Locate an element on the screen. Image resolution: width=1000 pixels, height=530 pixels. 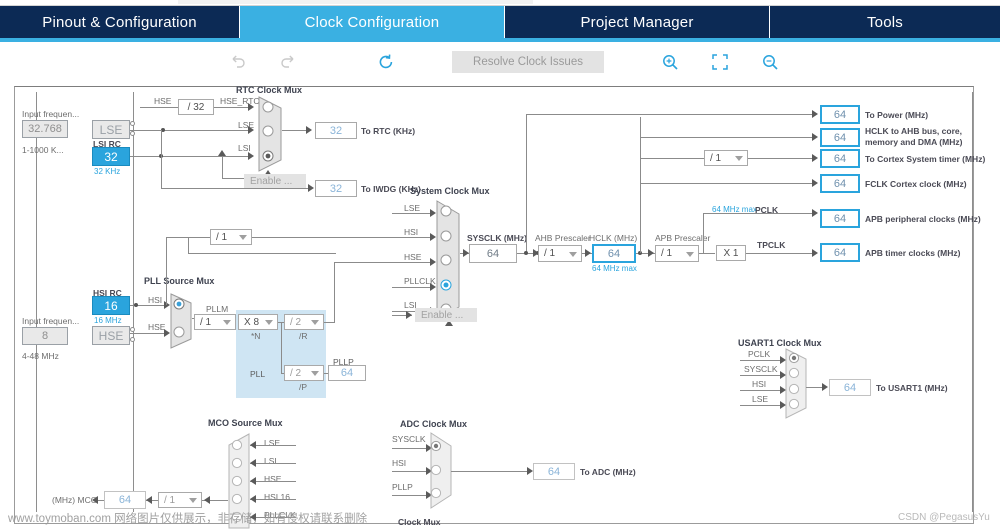
usart1-output-value: 64 is located at coordinates (850, 387).